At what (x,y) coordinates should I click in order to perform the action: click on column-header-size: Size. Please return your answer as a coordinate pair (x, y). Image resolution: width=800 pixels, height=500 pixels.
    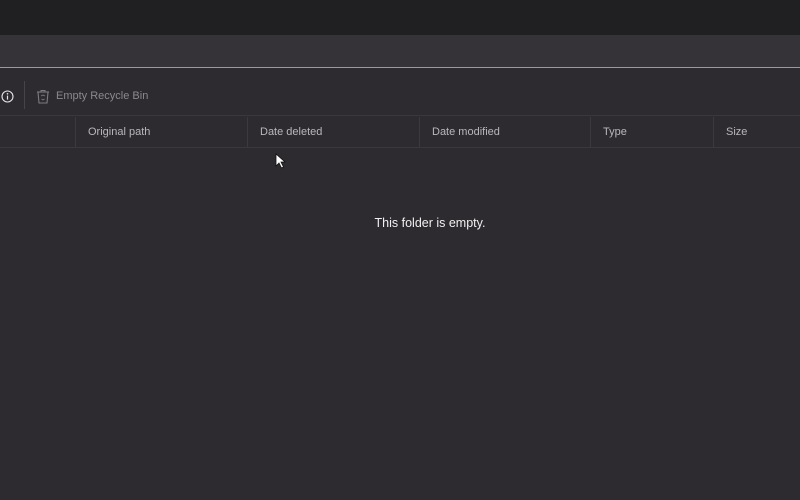
    Looking at the image, I should click on (756, 132).